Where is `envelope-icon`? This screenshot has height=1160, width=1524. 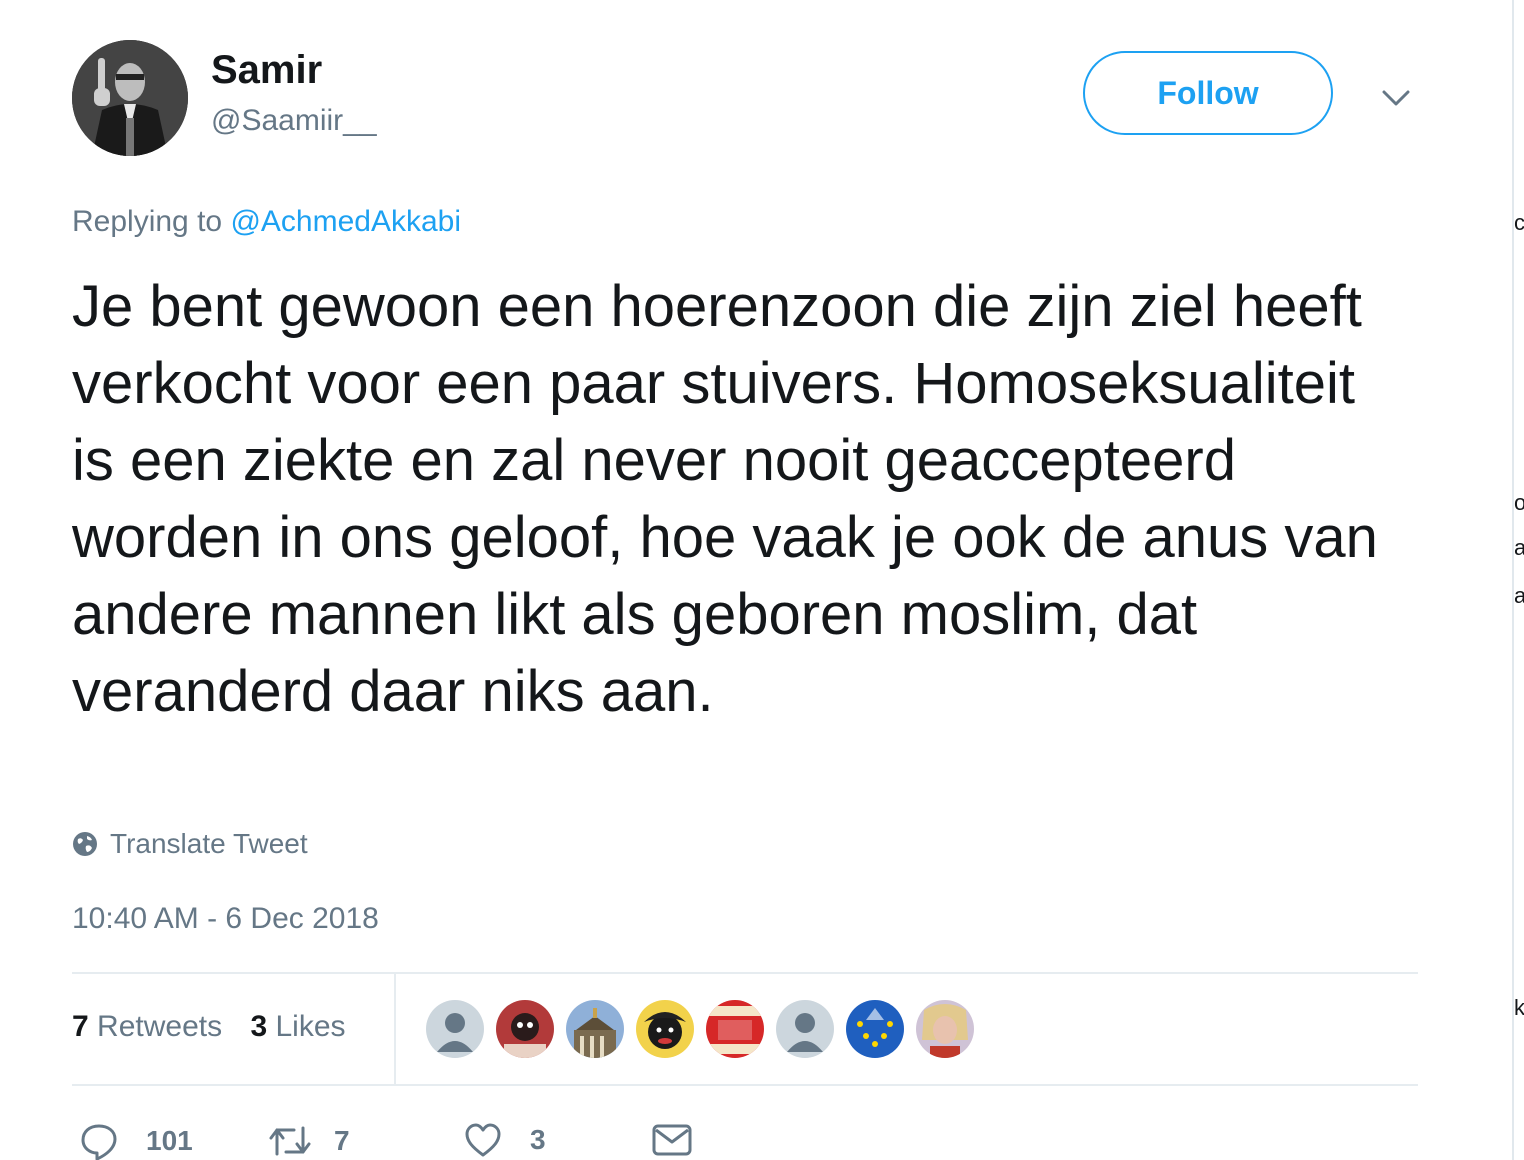
envelope-icon is located at coordinates (672, 1140).